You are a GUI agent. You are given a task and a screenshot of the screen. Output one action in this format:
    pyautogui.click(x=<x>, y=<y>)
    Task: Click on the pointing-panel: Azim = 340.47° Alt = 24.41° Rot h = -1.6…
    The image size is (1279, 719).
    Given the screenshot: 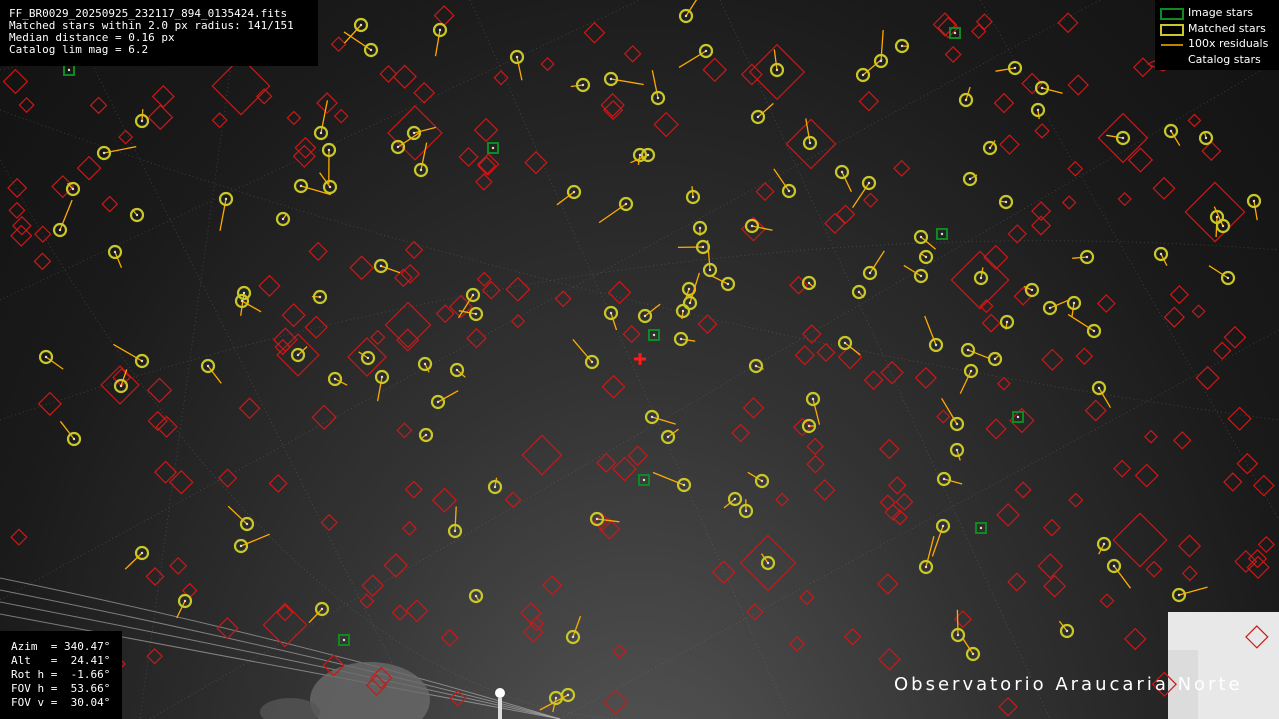 What is the action you would take?
    pyautogui.click(x=61, y=675)
    